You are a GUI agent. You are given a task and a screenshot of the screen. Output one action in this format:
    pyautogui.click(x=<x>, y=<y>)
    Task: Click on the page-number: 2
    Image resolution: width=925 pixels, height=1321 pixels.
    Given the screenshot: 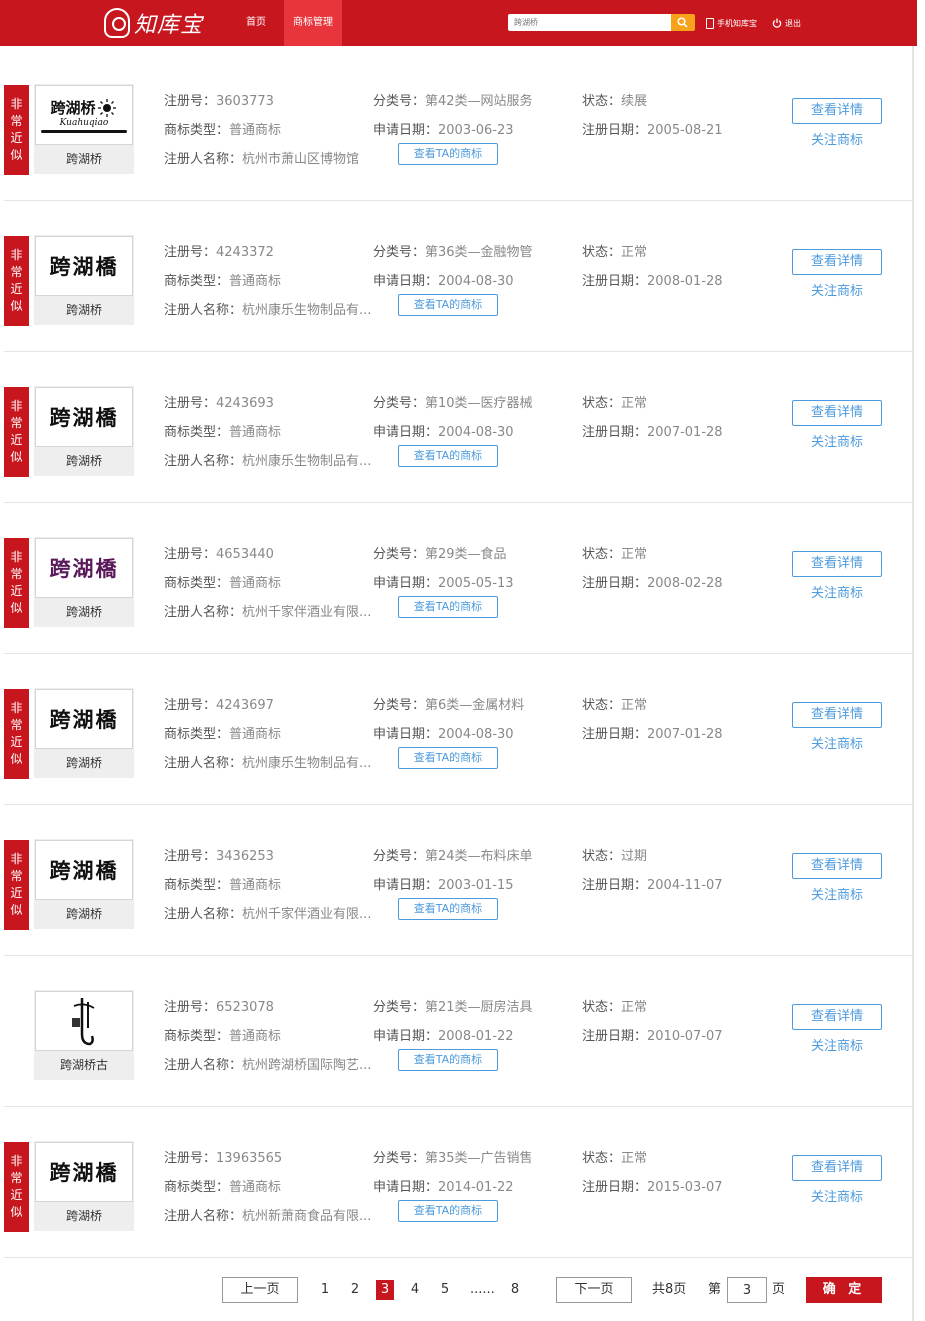 What is the action you would take?
    pyautogui.click(x=355, y=1290)
    